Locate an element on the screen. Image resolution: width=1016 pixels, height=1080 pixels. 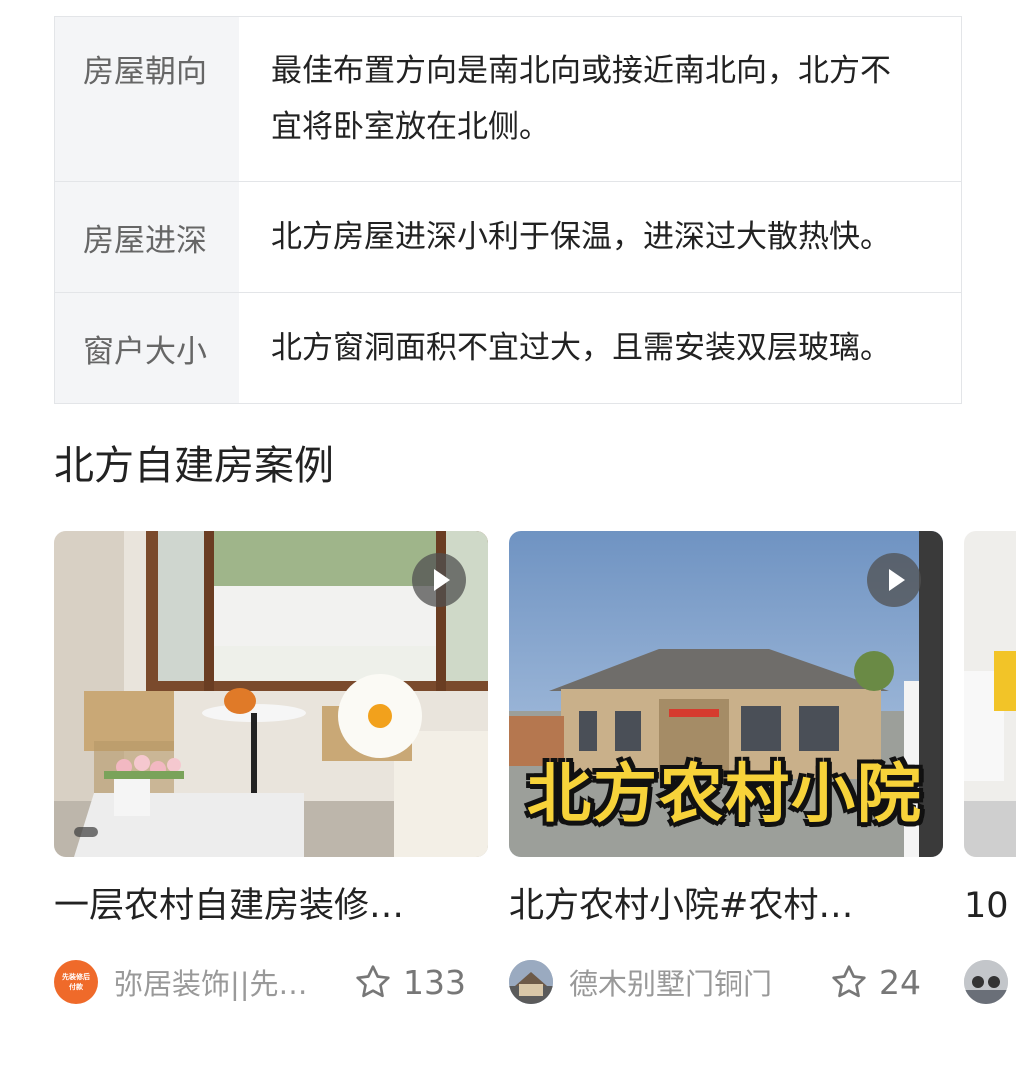
card-meta is located at coordinates (990, 982).